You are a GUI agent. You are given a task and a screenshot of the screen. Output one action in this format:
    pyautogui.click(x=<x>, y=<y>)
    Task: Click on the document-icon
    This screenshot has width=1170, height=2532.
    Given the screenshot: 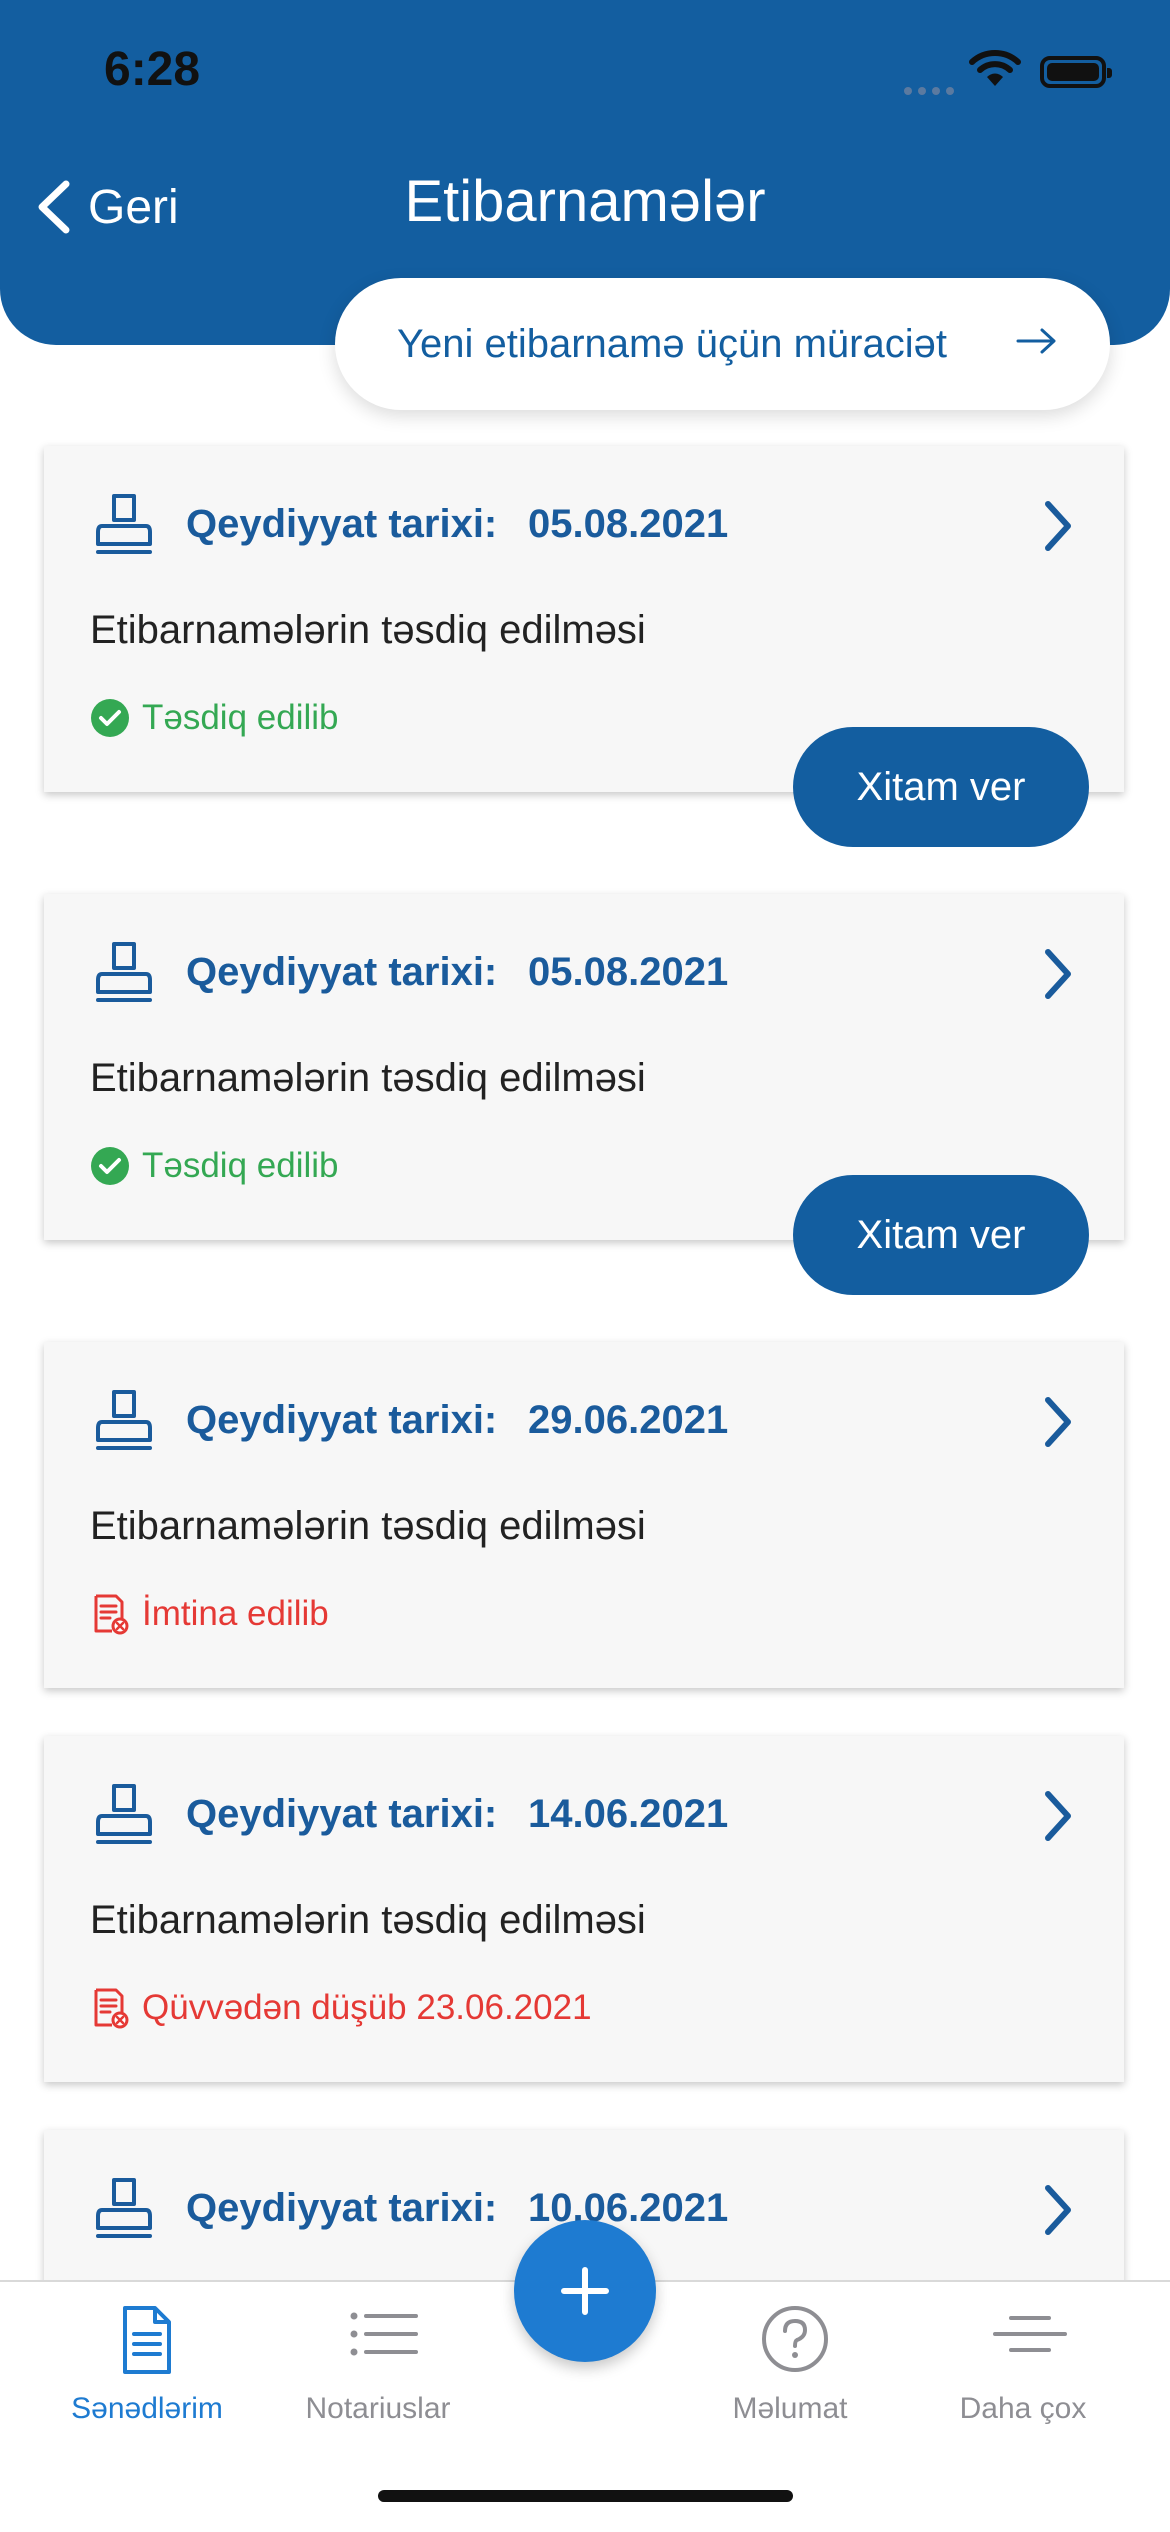 What is the action you would take?
    pyautogui.click(x=147, y=2340)
    